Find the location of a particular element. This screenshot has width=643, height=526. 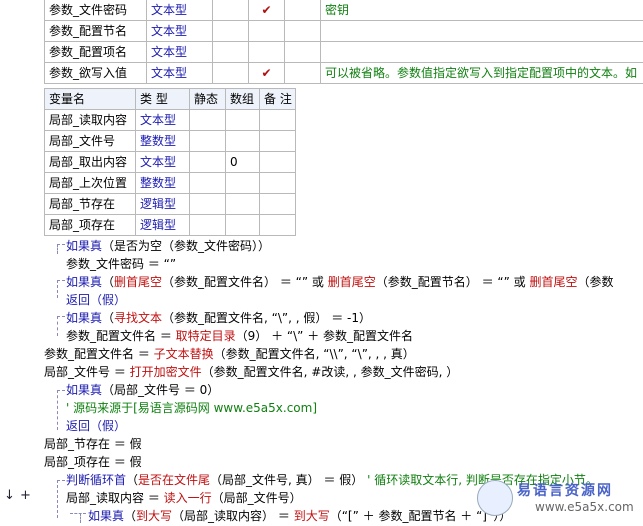

code-text: 返回（假） is located at coordinates (96, 300).